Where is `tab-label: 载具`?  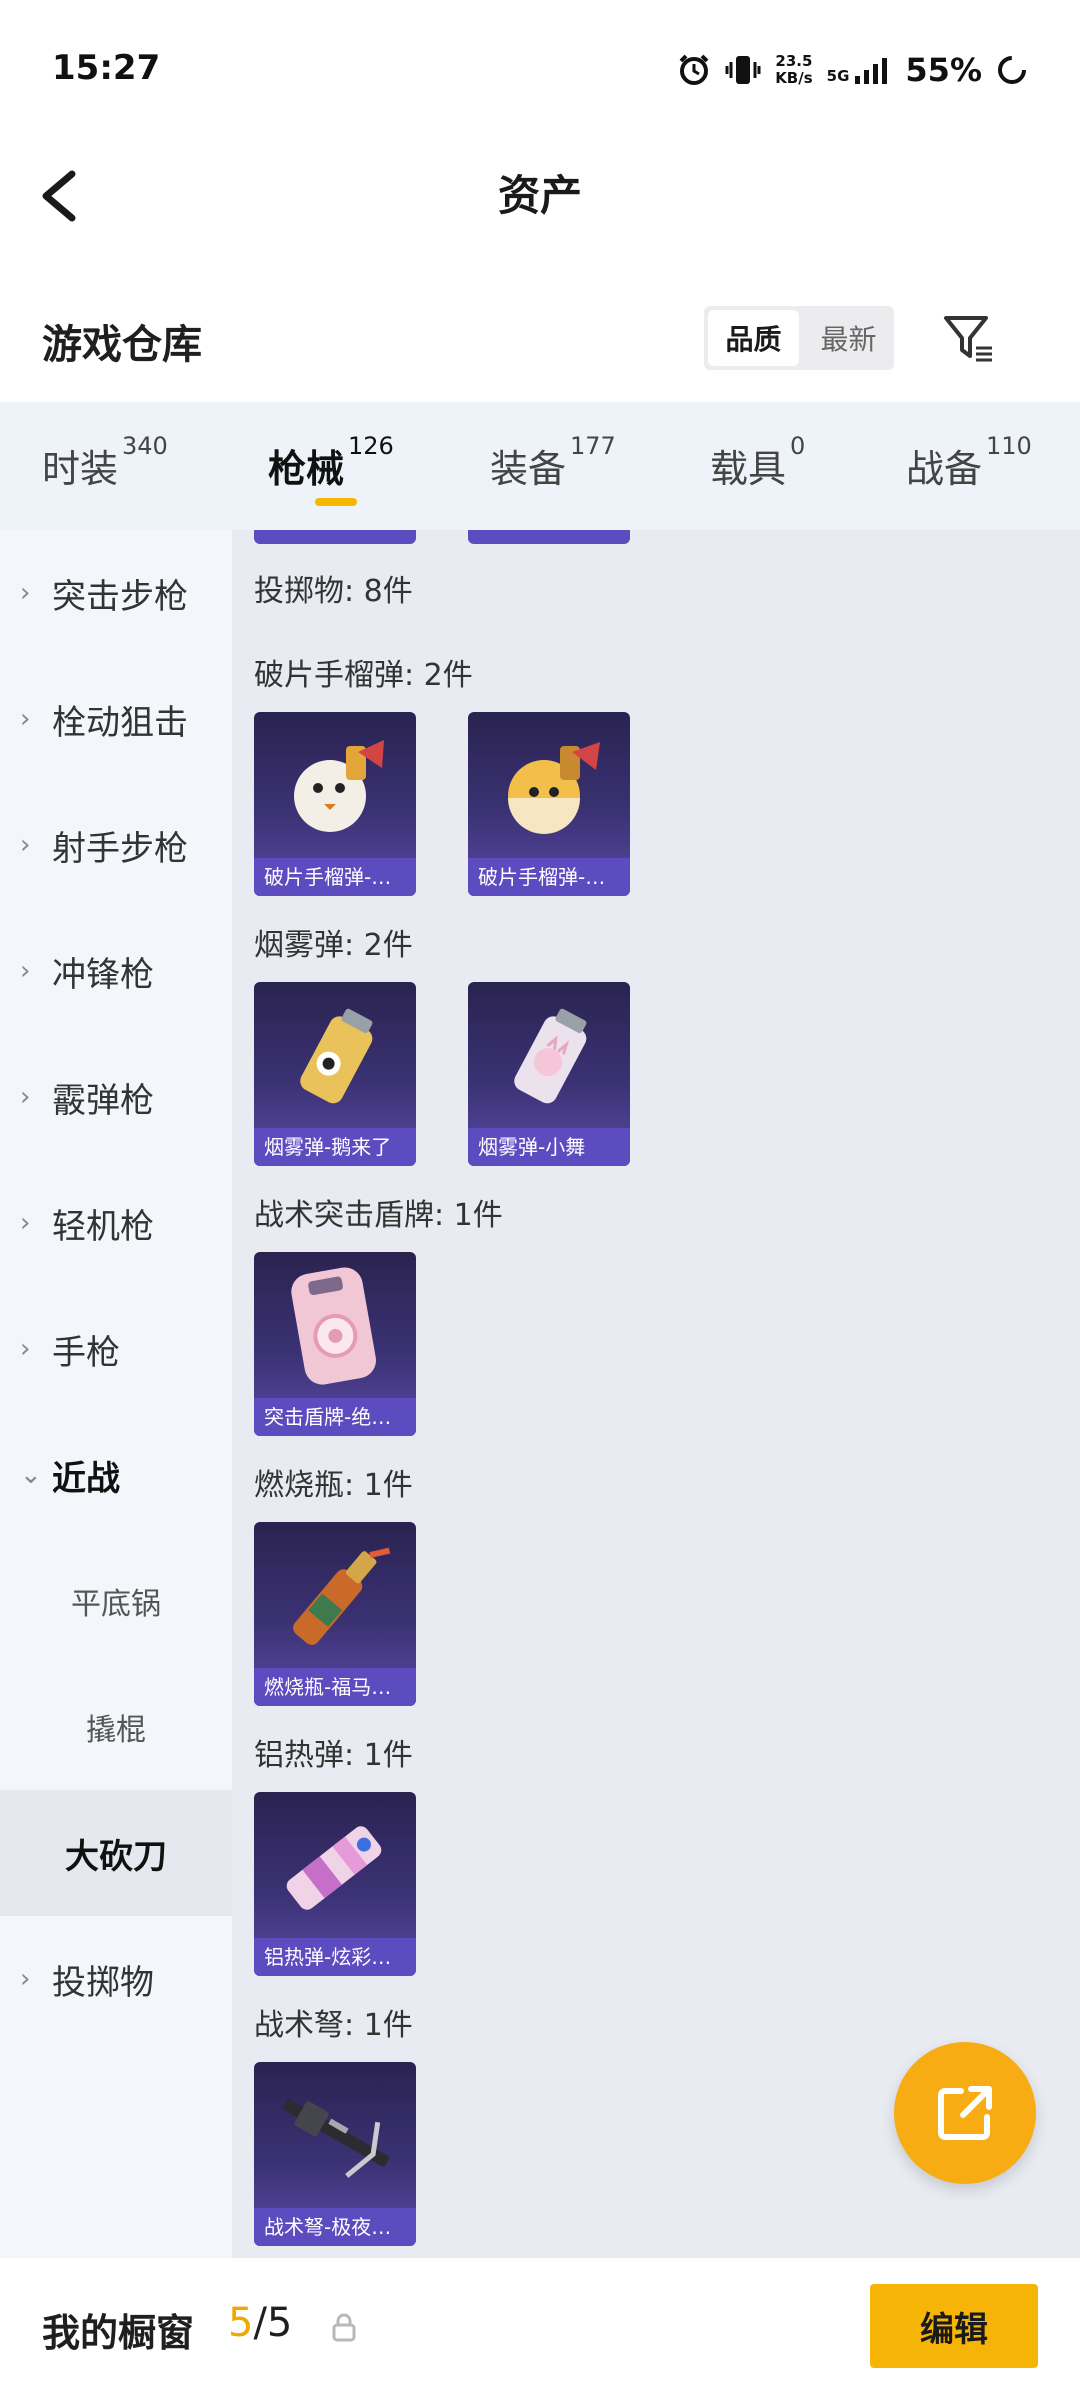 tab-label: 载具 is located at coordinates (748, 469).